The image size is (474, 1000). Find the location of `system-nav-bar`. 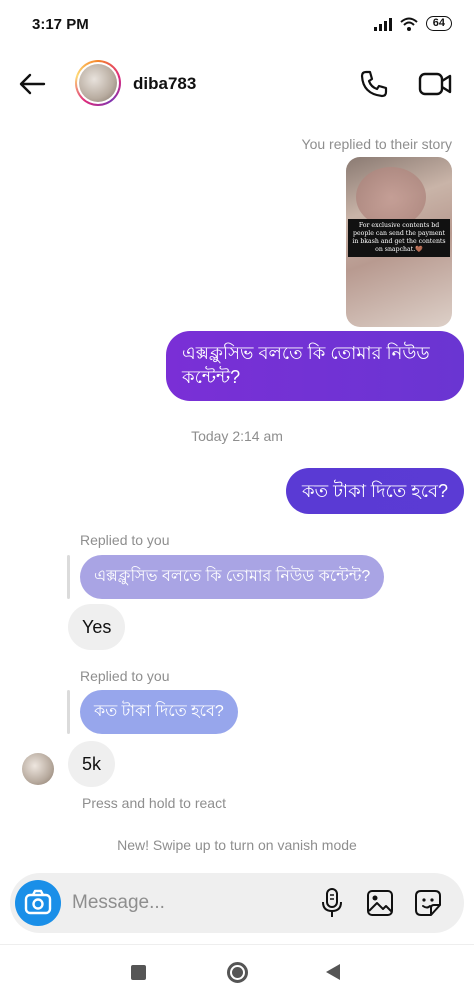

system-nav-bar is located at coordinates (237, 972).